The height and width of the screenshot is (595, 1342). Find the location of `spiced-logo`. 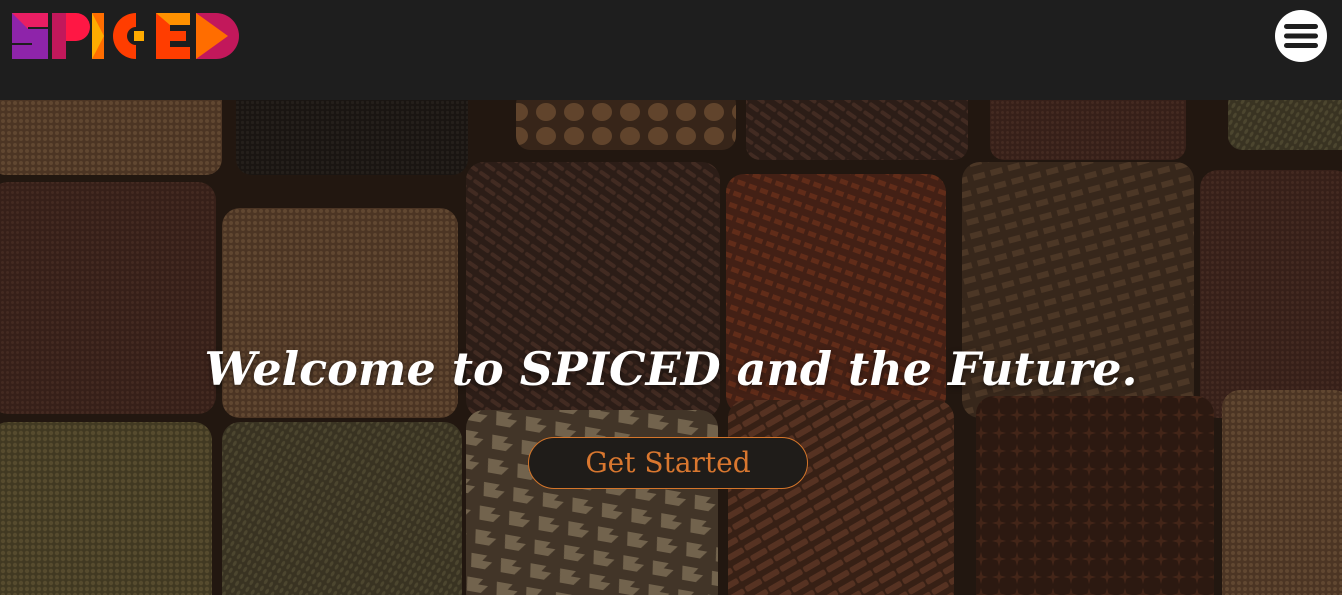

spiced-logo is located at coordinates (138, 36).